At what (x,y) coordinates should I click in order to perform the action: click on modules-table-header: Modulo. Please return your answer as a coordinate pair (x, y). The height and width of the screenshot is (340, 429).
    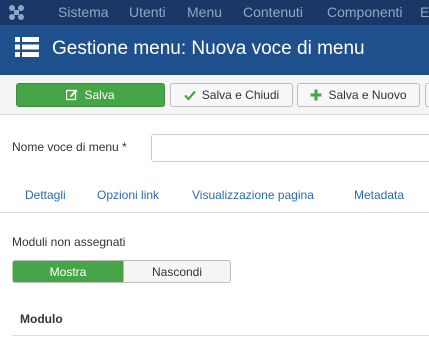
    Looking at the image, I should click on (220, 320).